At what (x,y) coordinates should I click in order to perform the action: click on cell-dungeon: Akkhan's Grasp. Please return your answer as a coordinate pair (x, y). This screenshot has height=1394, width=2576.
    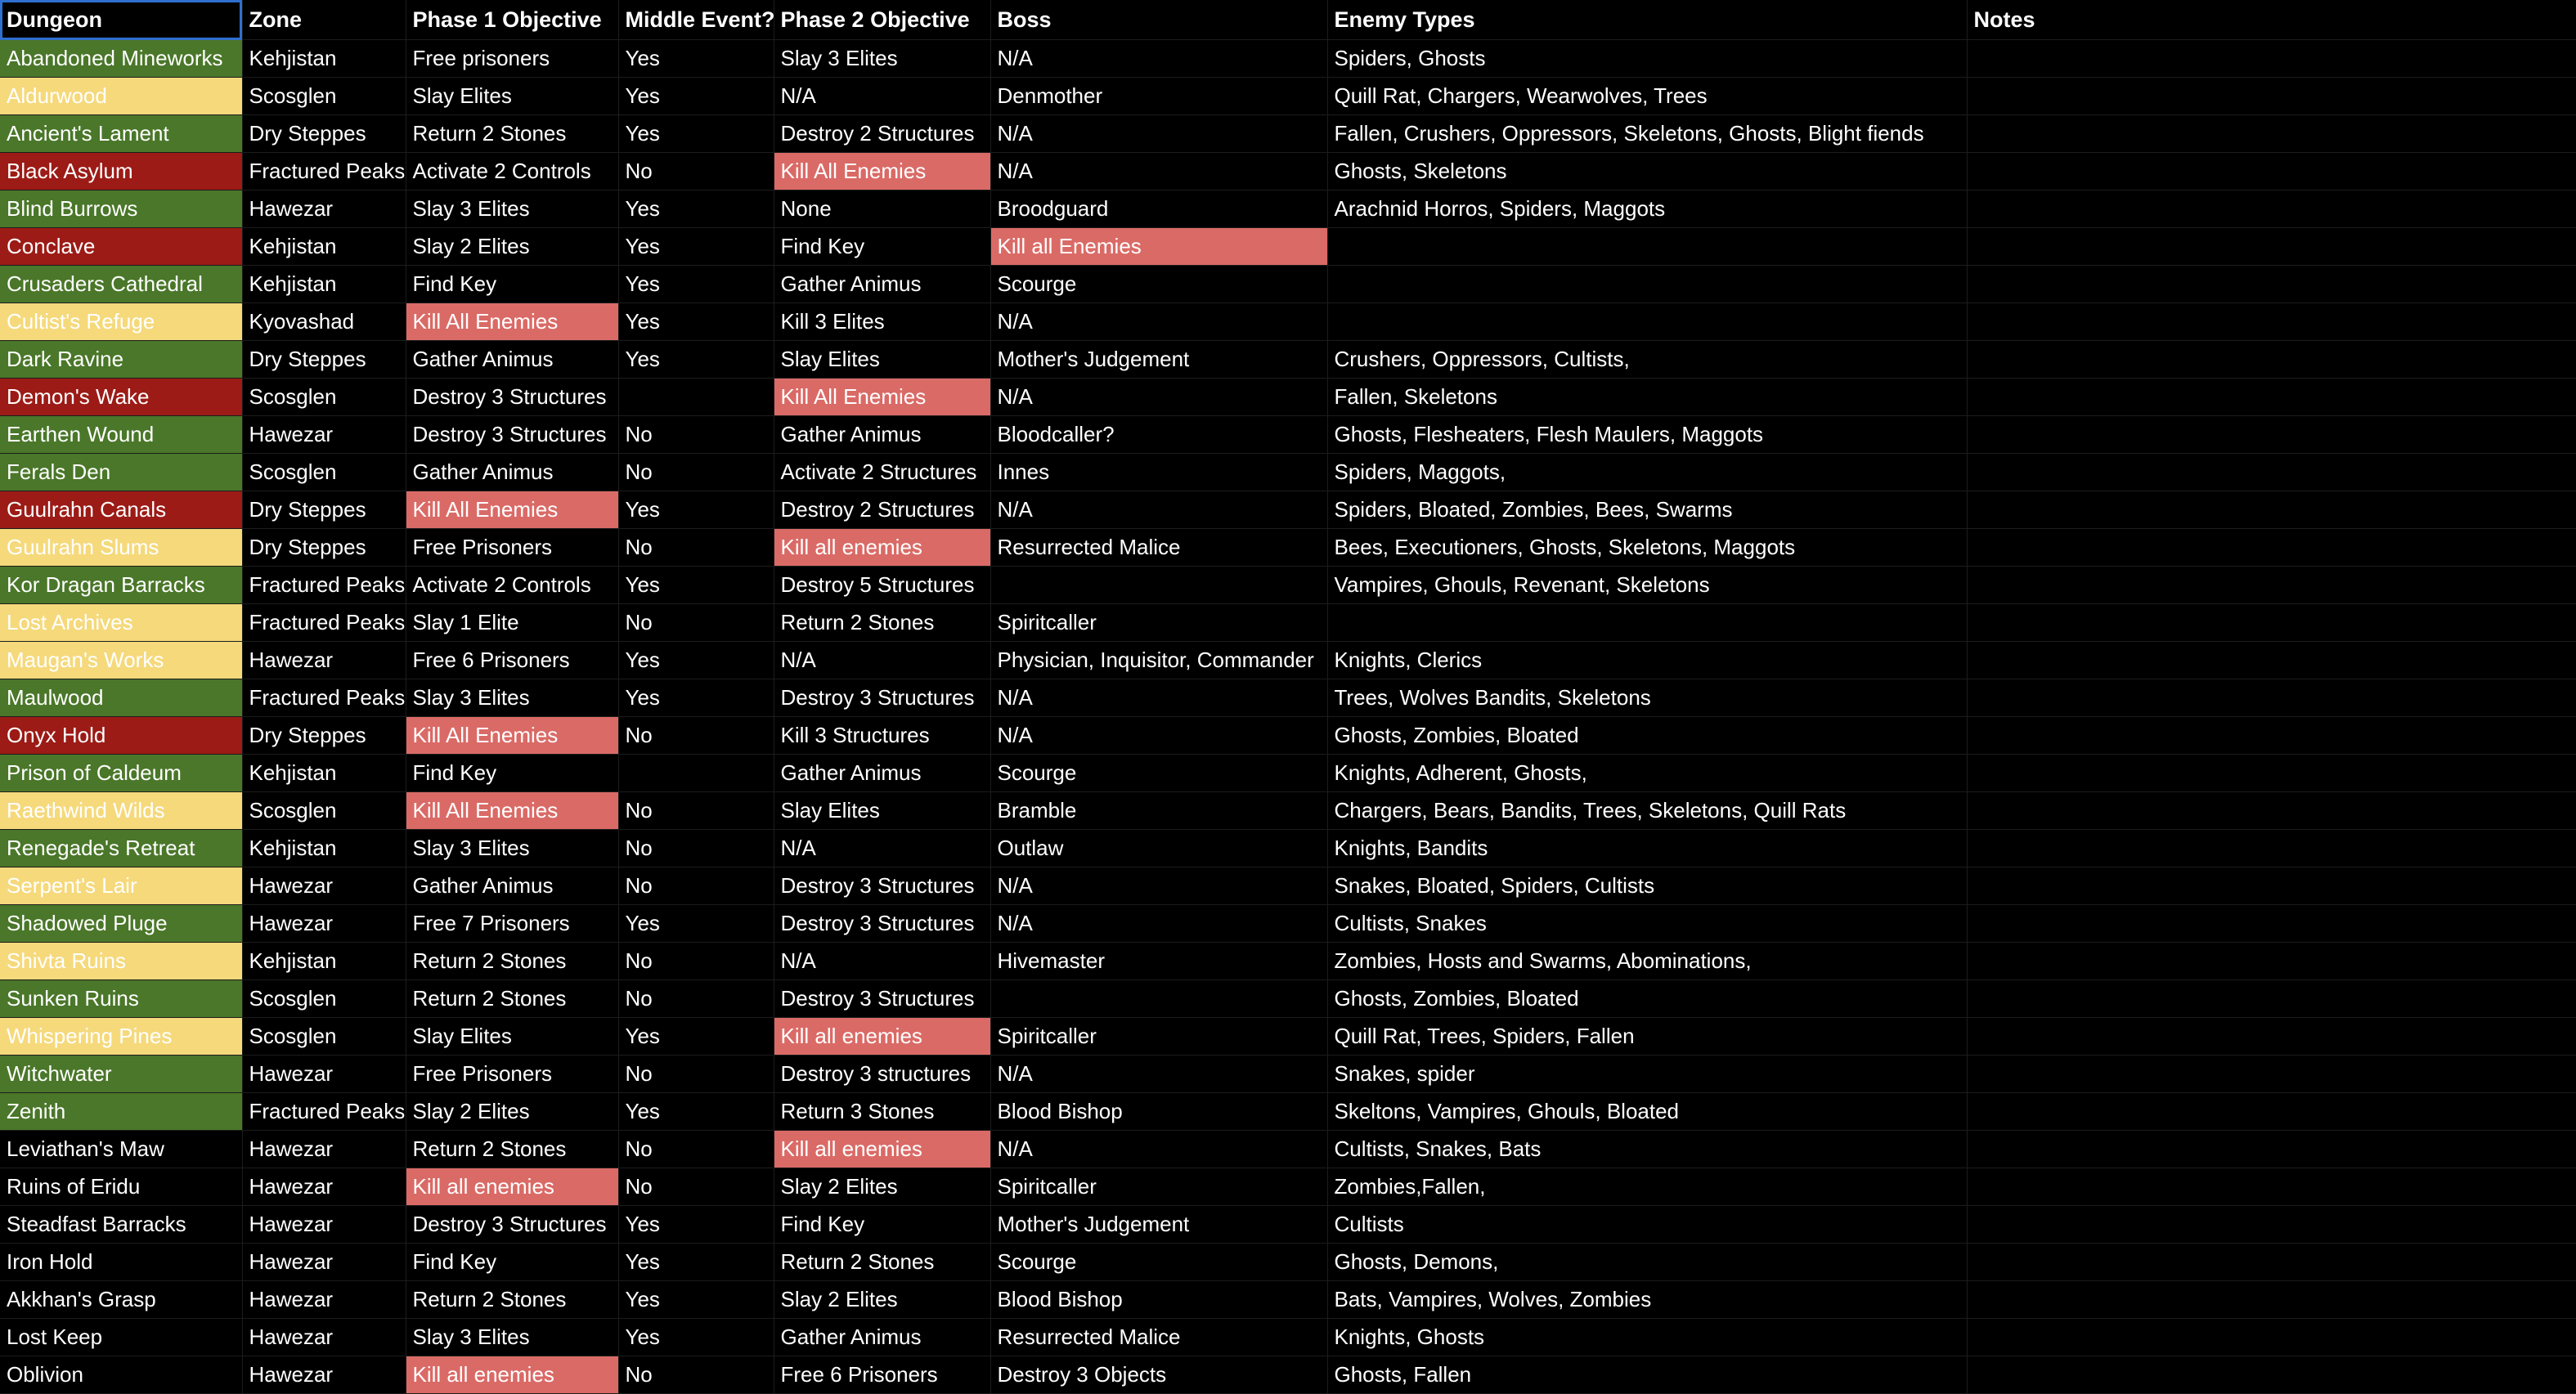
    Looking at the image, I should click on (121, 1299).